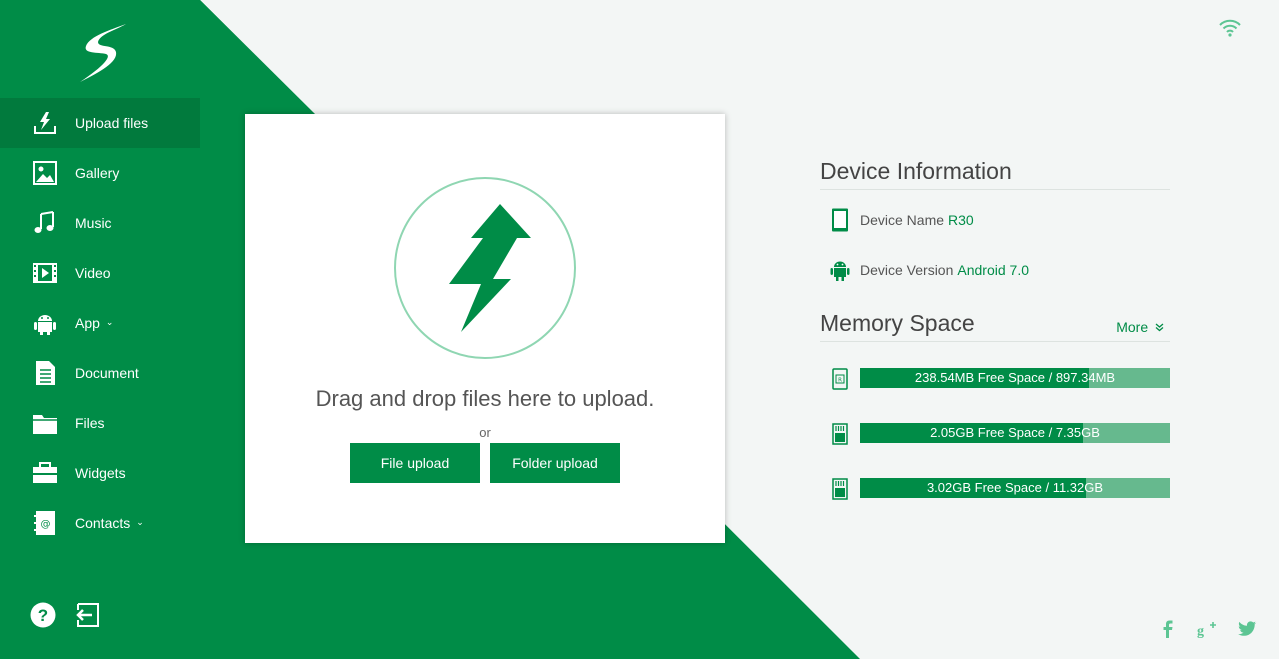 This screenshot has width=1279, height=659. What do you see at coordinates (485, 398) in the screenshot?
I see `drop-instructions: Drag and drop files here to upload.` at bounding box center [485, 398].